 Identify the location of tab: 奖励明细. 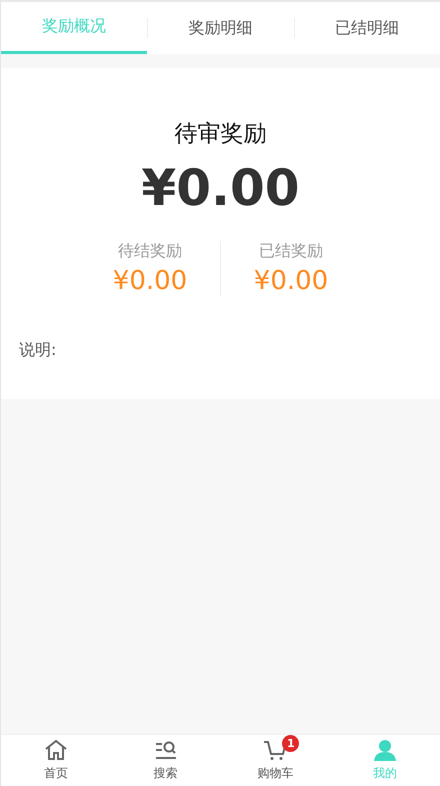
(220, 28).